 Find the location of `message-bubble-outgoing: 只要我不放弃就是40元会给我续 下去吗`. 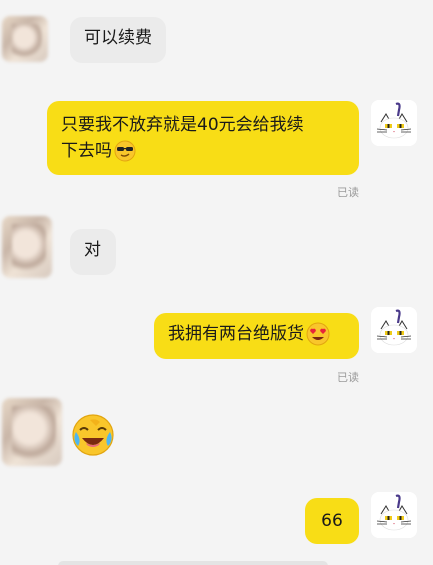

message-bubble-outgoing: 只要我不放弃就是40元会给我续 下去吗 is located at coordinates (203, 138).